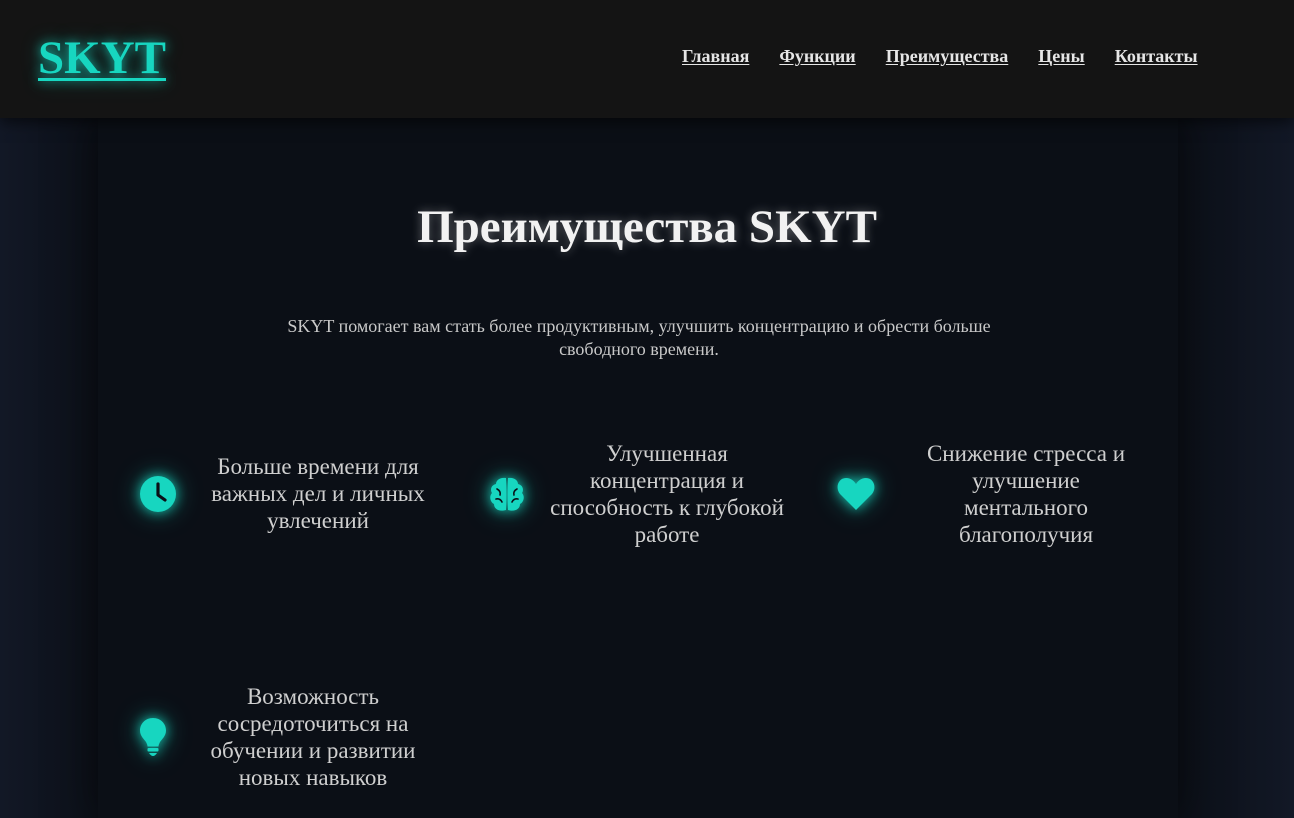  Describe the element at coordinates (647, 227) in the screenshot. I see `section-title: Преимущества SKYT` at that location.